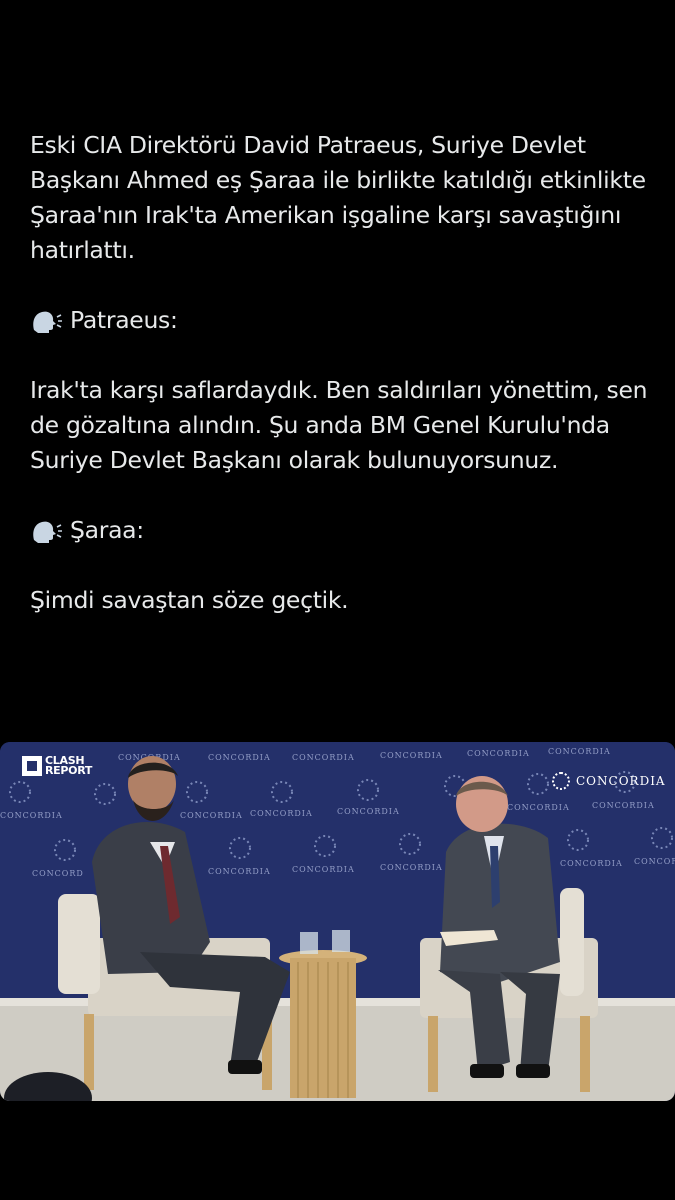 This screenshot has height=1200, width=675. Describe the element at coordinates (345, 530) in the screenshot. I see `speaker-line-saraa: Şaraa:` at that location.